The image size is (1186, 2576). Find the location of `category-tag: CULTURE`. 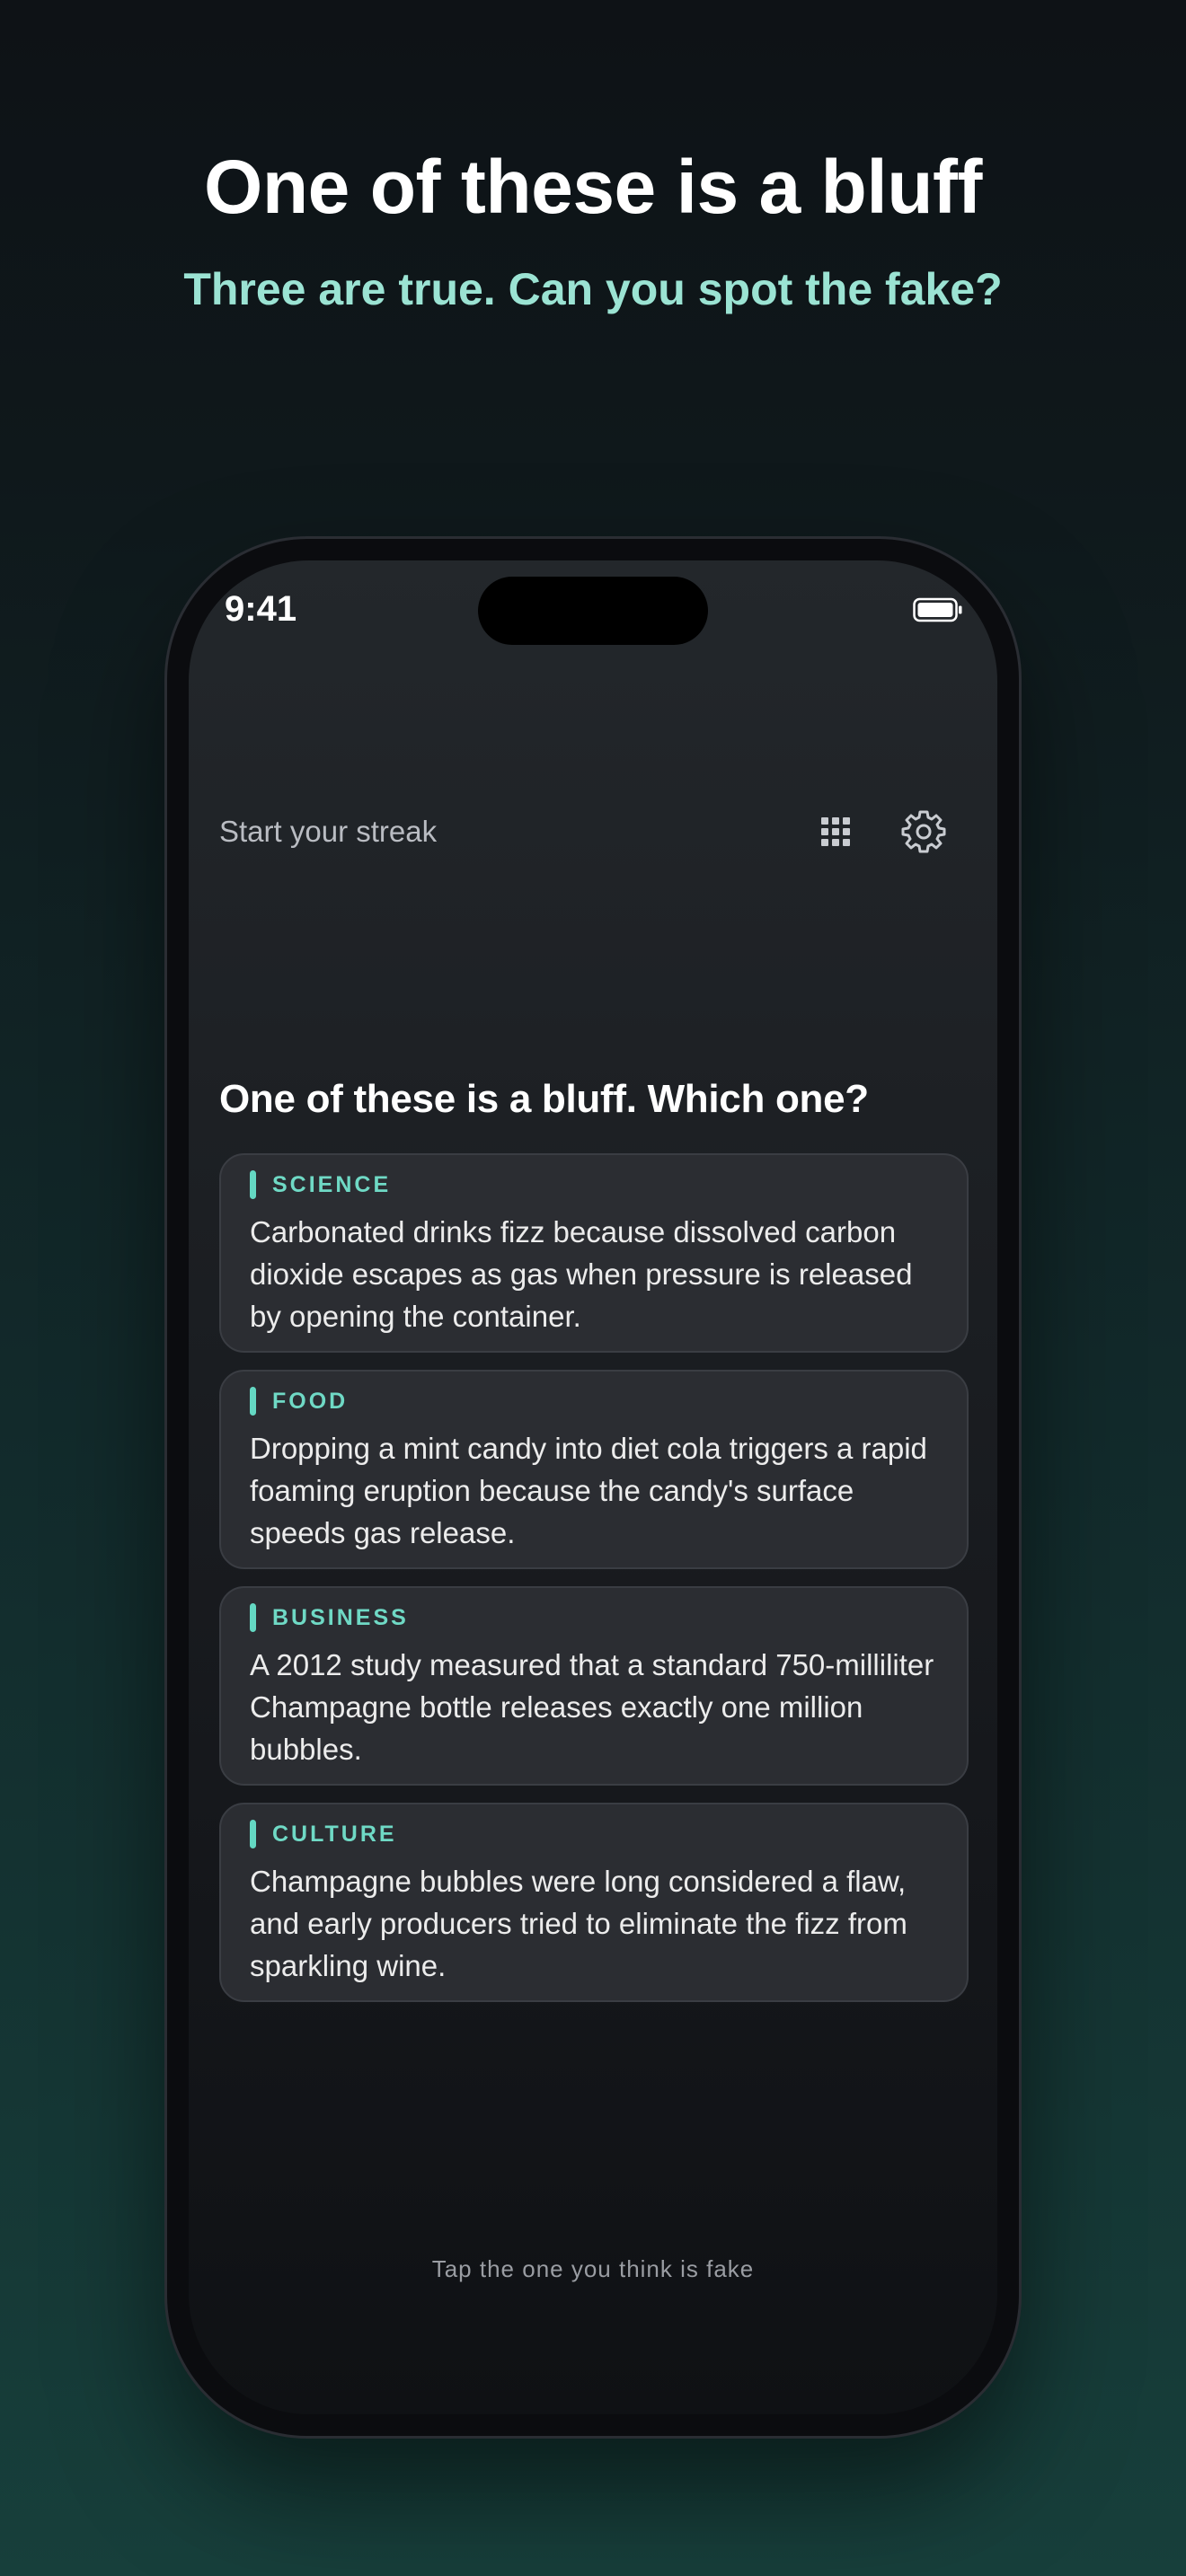

category-tag: CULTURE is located at coordinates (595, 1834).